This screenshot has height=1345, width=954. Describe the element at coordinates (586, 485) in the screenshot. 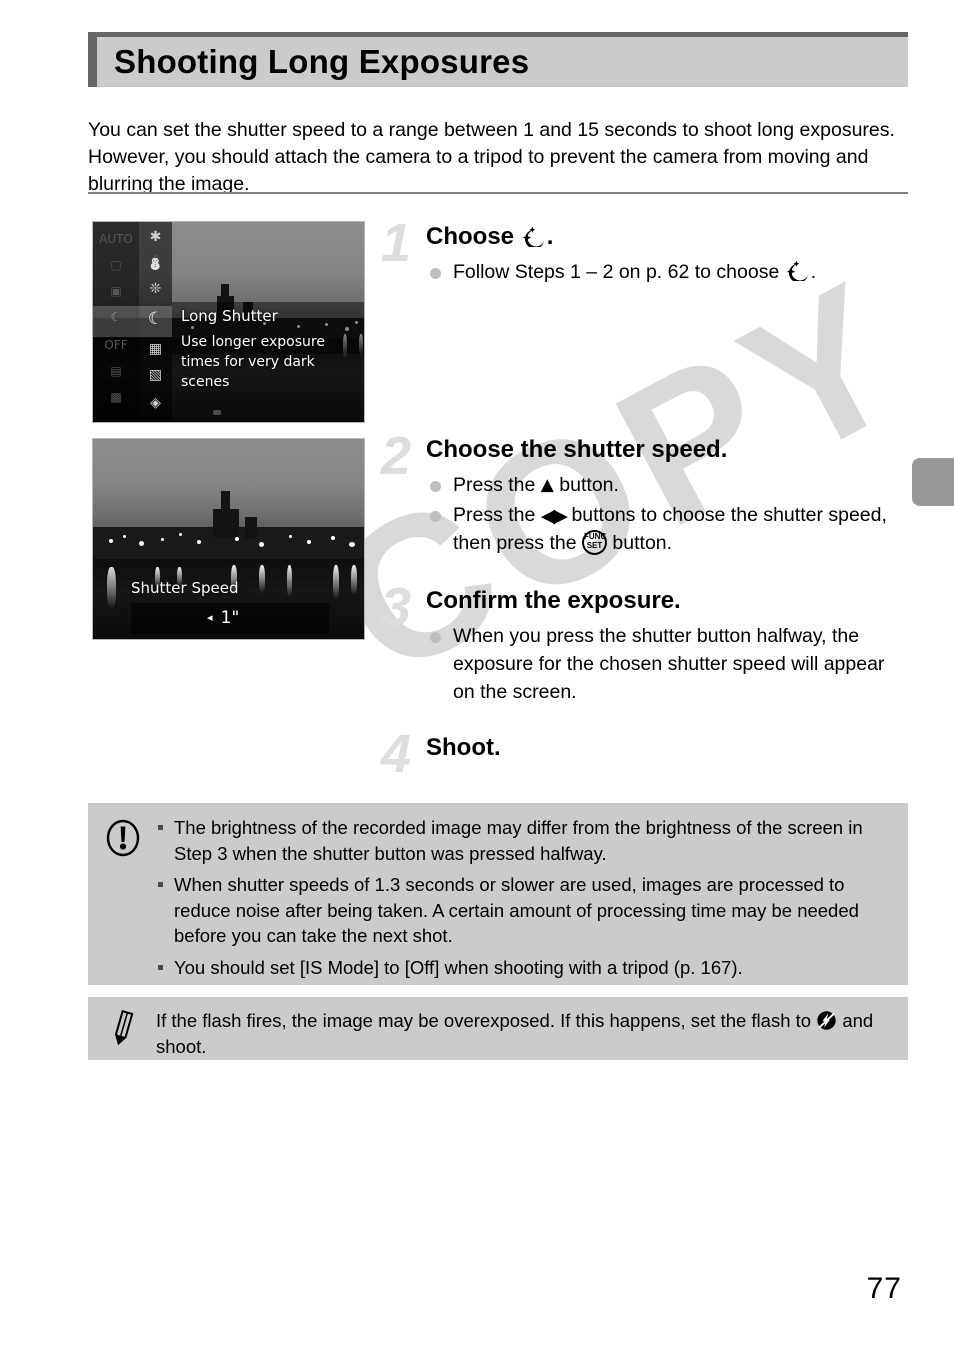

I see `step-2-bullet-1-after: button.` at that location.